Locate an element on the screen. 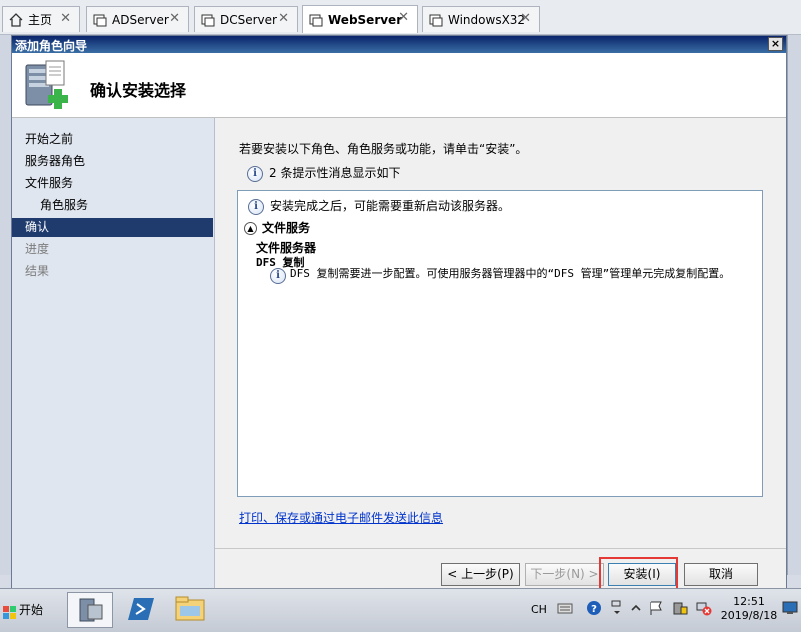 The image size is (801, 632). wizard-button-row: < 上一步(P) 下一步(N) > 安装(I) 取消 is located at coordinates (500, 569).